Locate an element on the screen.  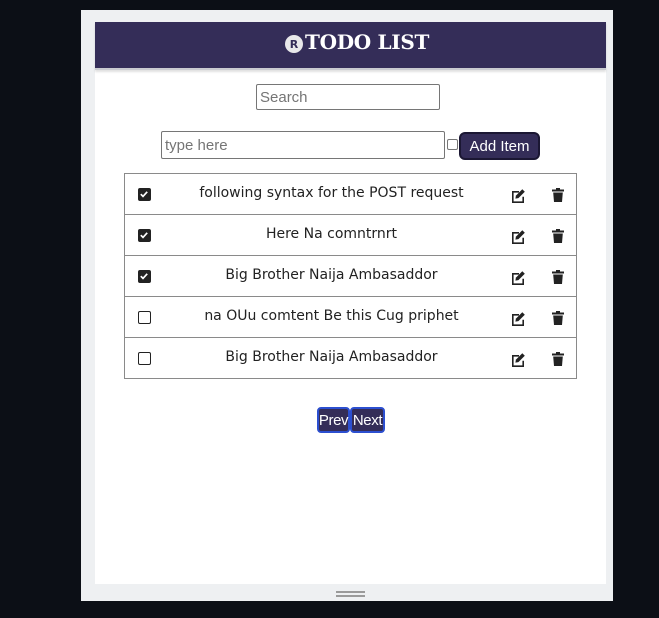
registered-icon: R is located at coordinates (294, 44).